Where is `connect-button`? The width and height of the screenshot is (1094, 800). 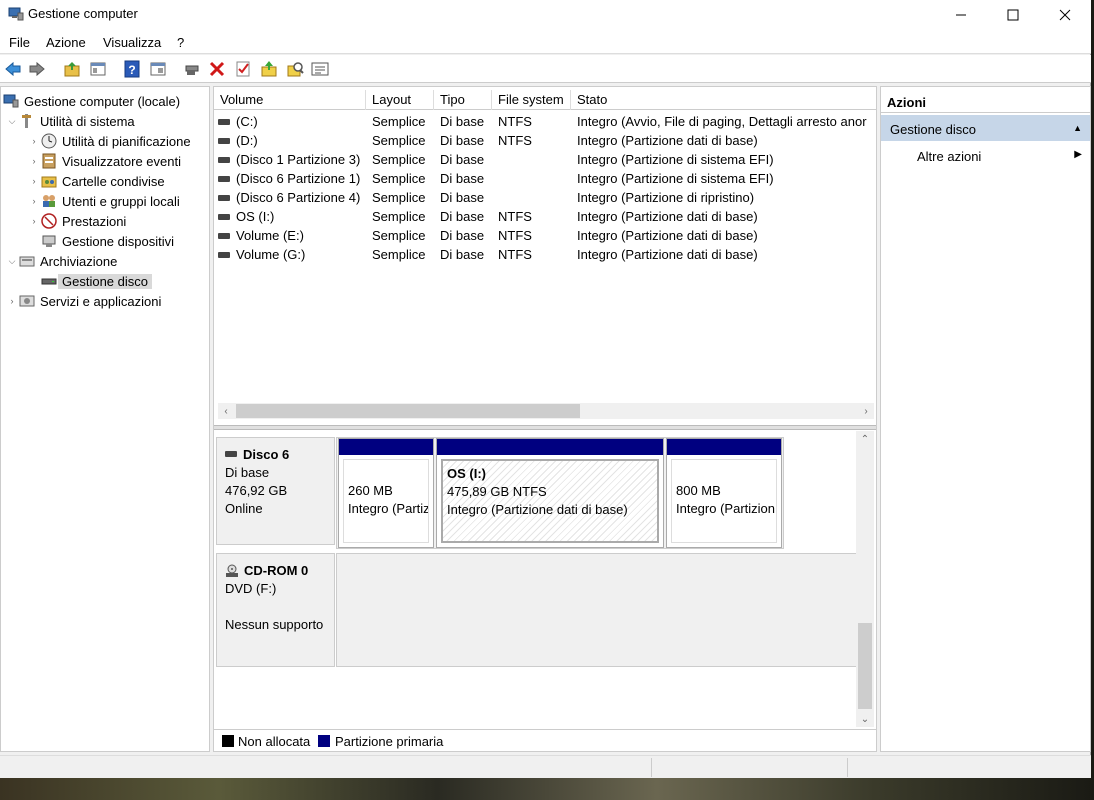 connect-button is located at coordinates (192, 69).